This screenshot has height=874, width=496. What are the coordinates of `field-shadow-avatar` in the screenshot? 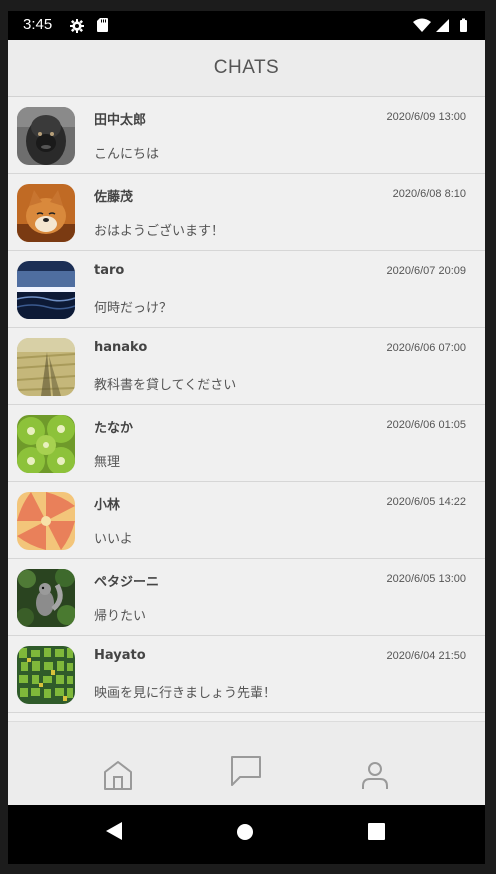 It's located at (46, 367).